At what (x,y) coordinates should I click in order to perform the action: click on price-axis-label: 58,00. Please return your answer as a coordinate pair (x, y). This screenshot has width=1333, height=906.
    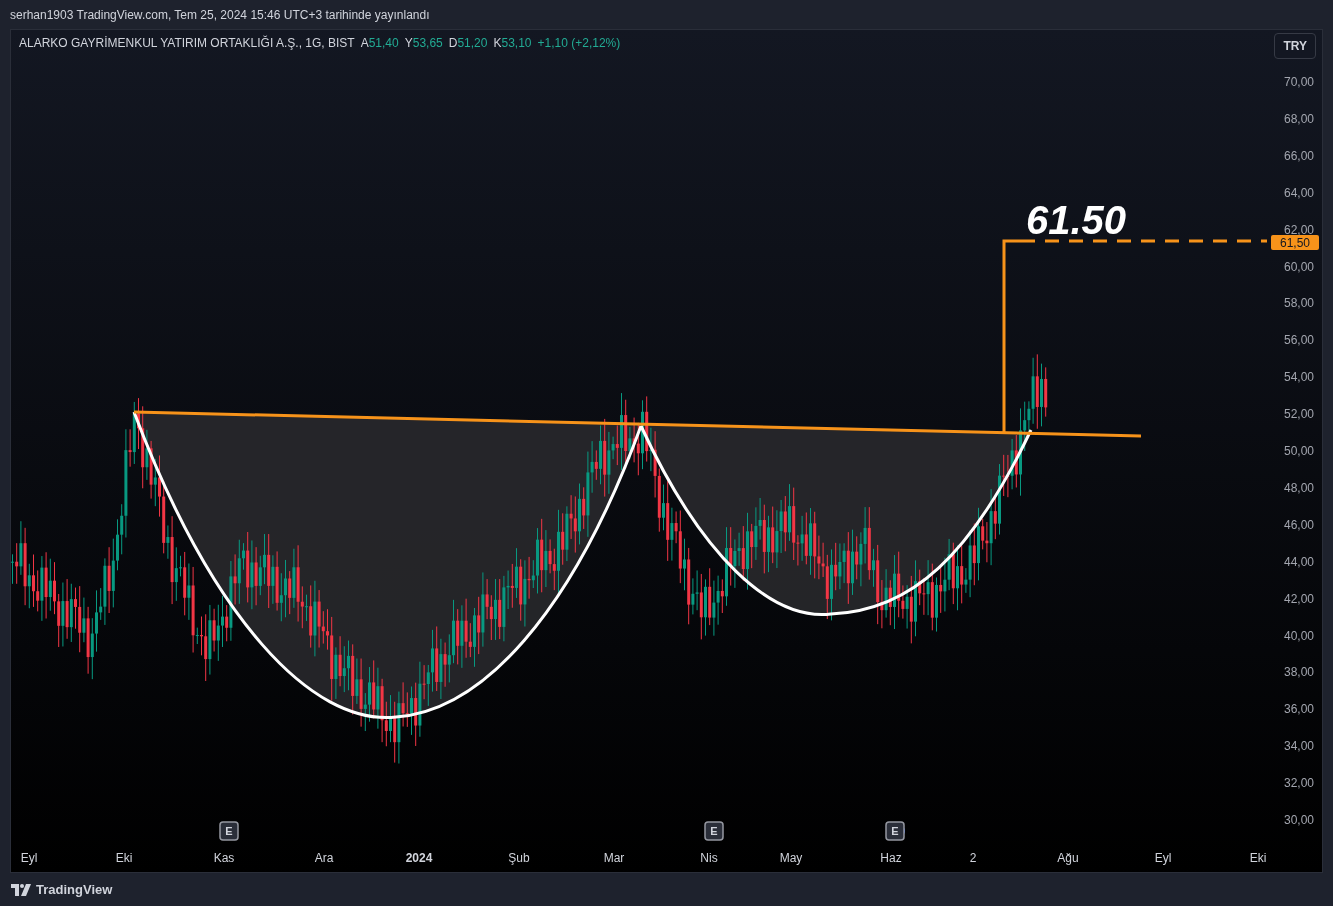
    Looking at the image, I should click on (1298, 303).